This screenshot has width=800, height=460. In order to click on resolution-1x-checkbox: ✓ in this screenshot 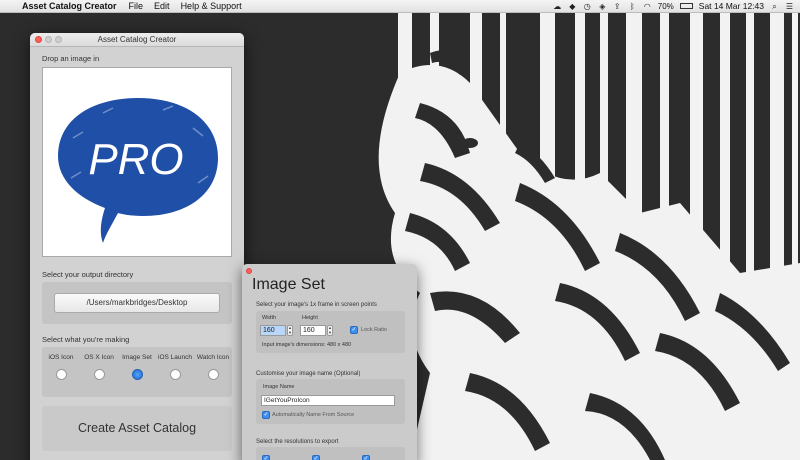, I will do `click(266, 457)`.